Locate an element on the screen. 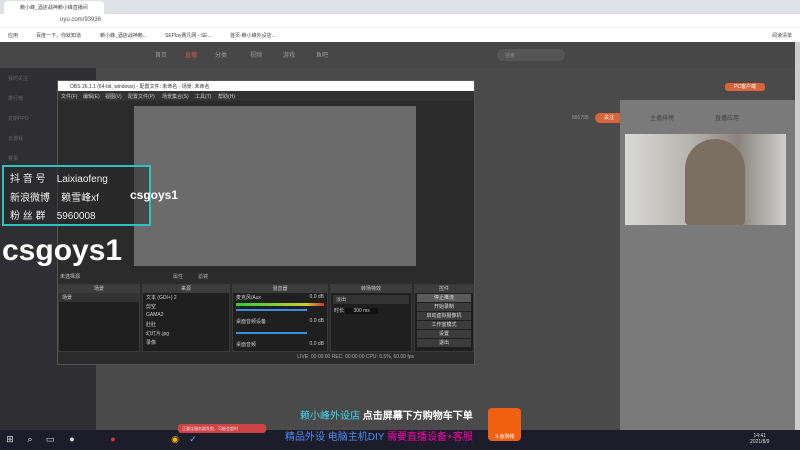 The image size is (800, 450). nav-game: 游戏 is located at coordinates (289, 54).